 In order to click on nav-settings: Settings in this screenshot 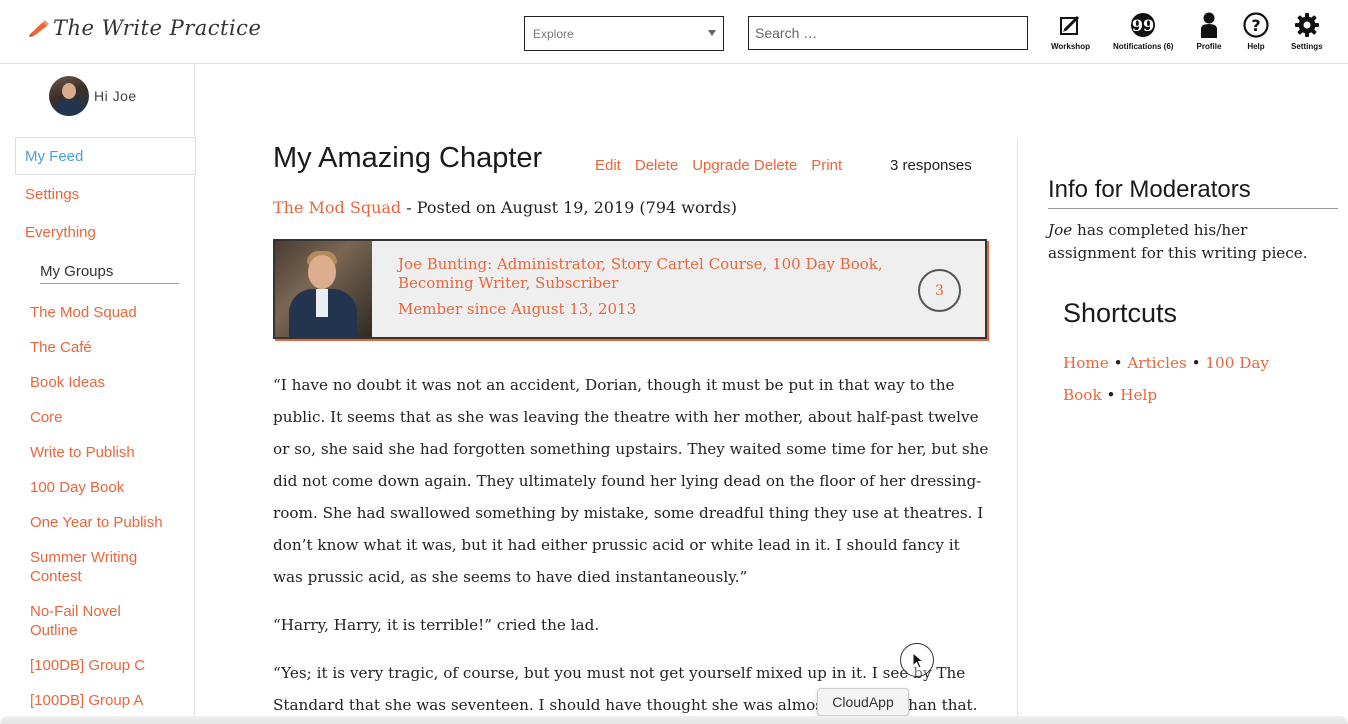, I will do `click(1307, 31)`.